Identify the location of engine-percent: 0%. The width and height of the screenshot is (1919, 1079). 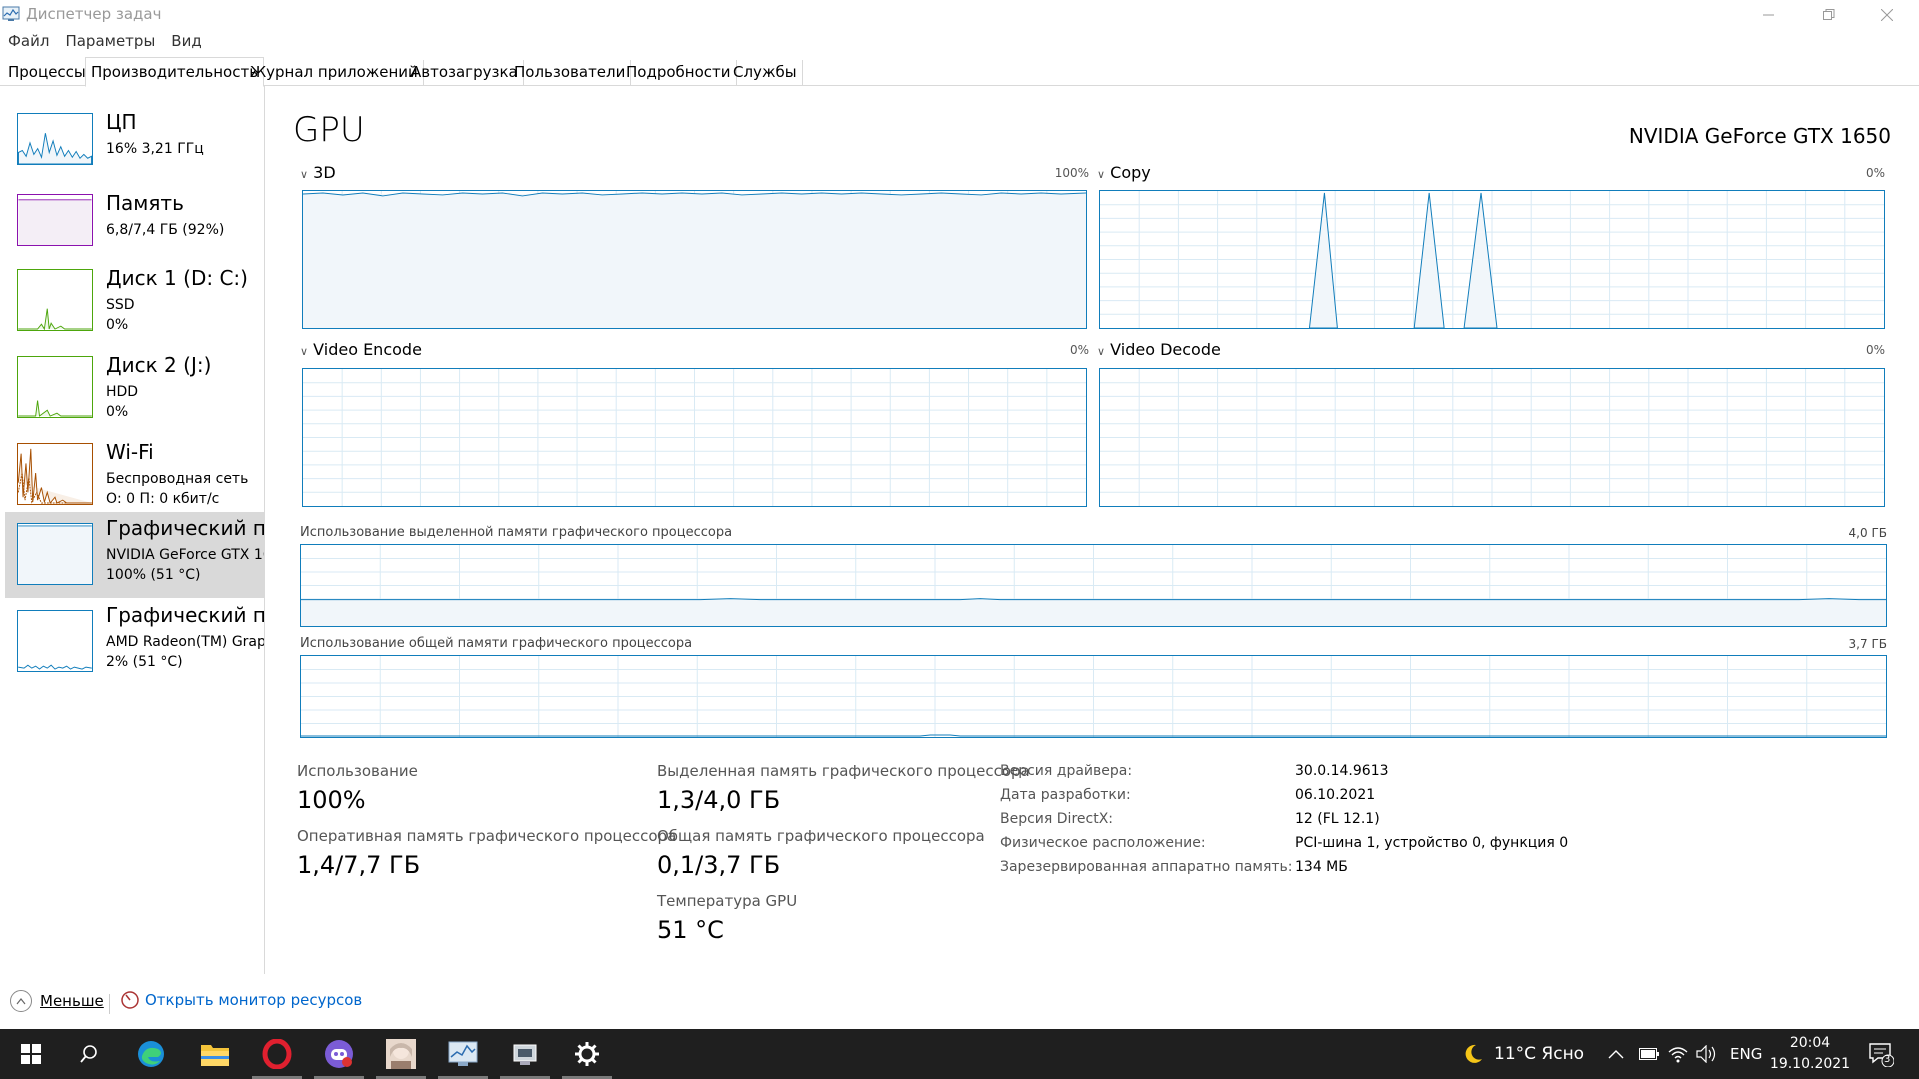
(1079, 350).